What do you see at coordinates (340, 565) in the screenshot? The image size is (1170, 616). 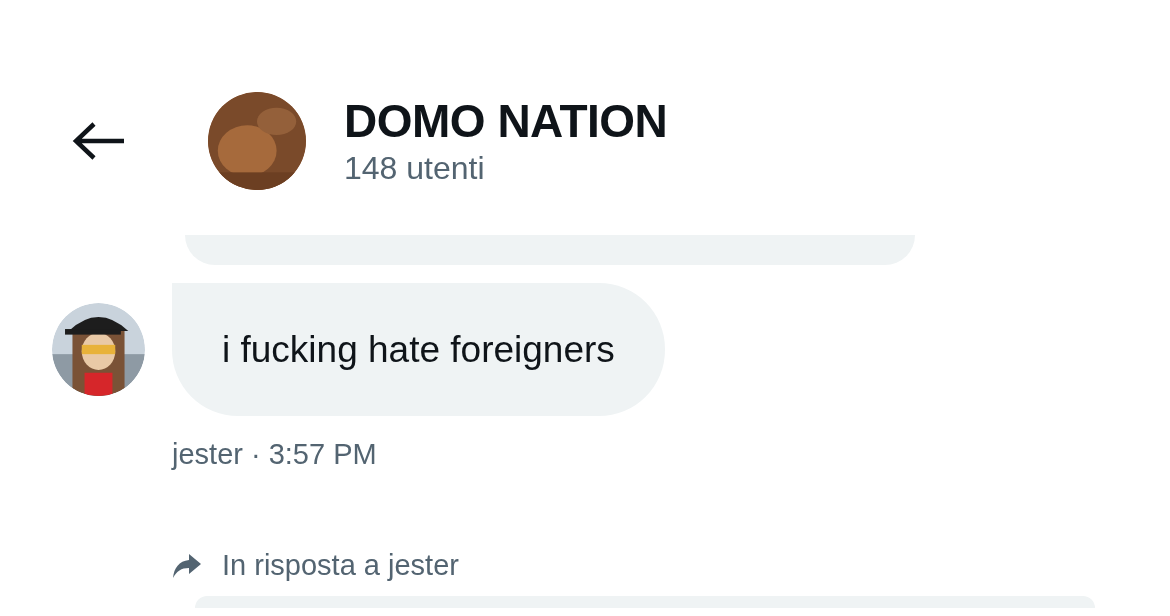 I see `reply-label: In risposta a jester` at bounding box center [340, 565].